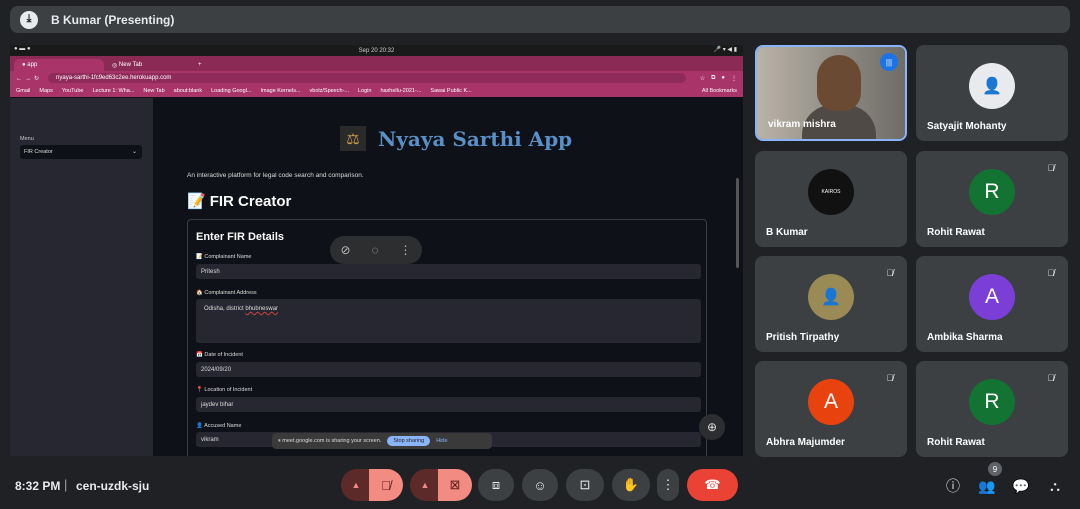 Image resolution: width=1080 pixels, height=509 pixels. Describe the element at coordinates (719, 91) in the screenshot. I see `all-bookmarks: All Bookmarks` at that location.